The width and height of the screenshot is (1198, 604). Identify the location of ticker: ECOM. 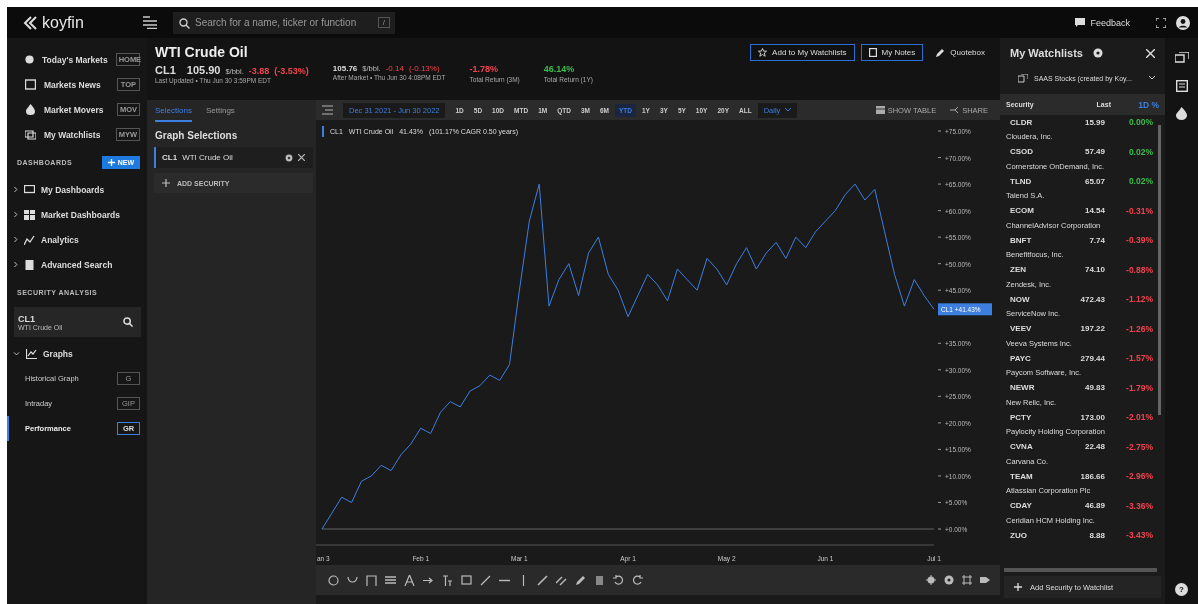
(1035, 210).